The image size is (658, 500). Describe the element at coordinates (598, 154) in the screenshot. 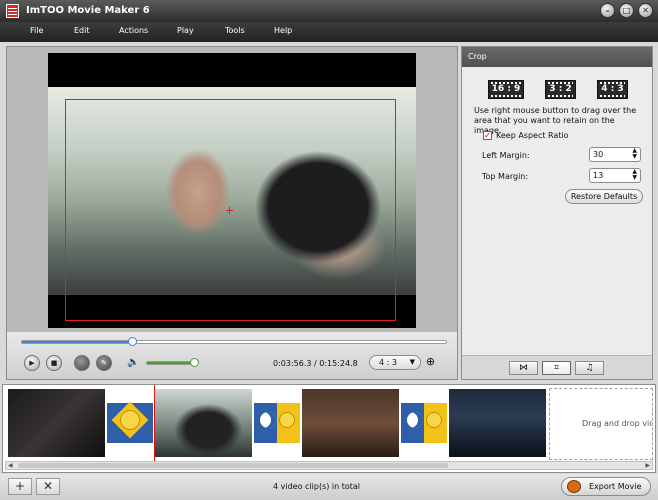

I see `left-margin-value: 30` at that location.